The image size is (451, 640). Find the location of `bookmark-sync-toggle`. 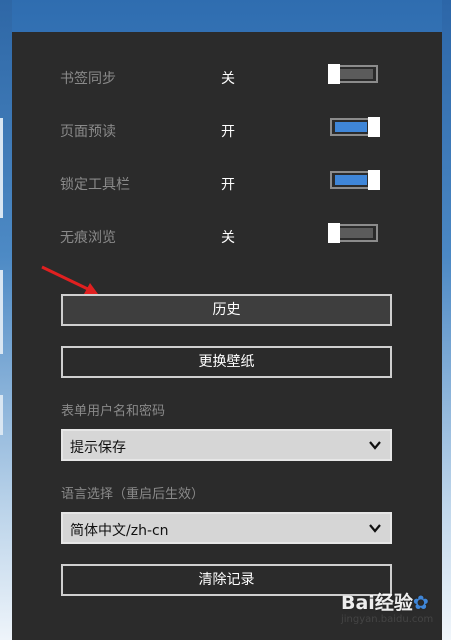

bookmark-sync-toggle is located at coordinates (353, 74).